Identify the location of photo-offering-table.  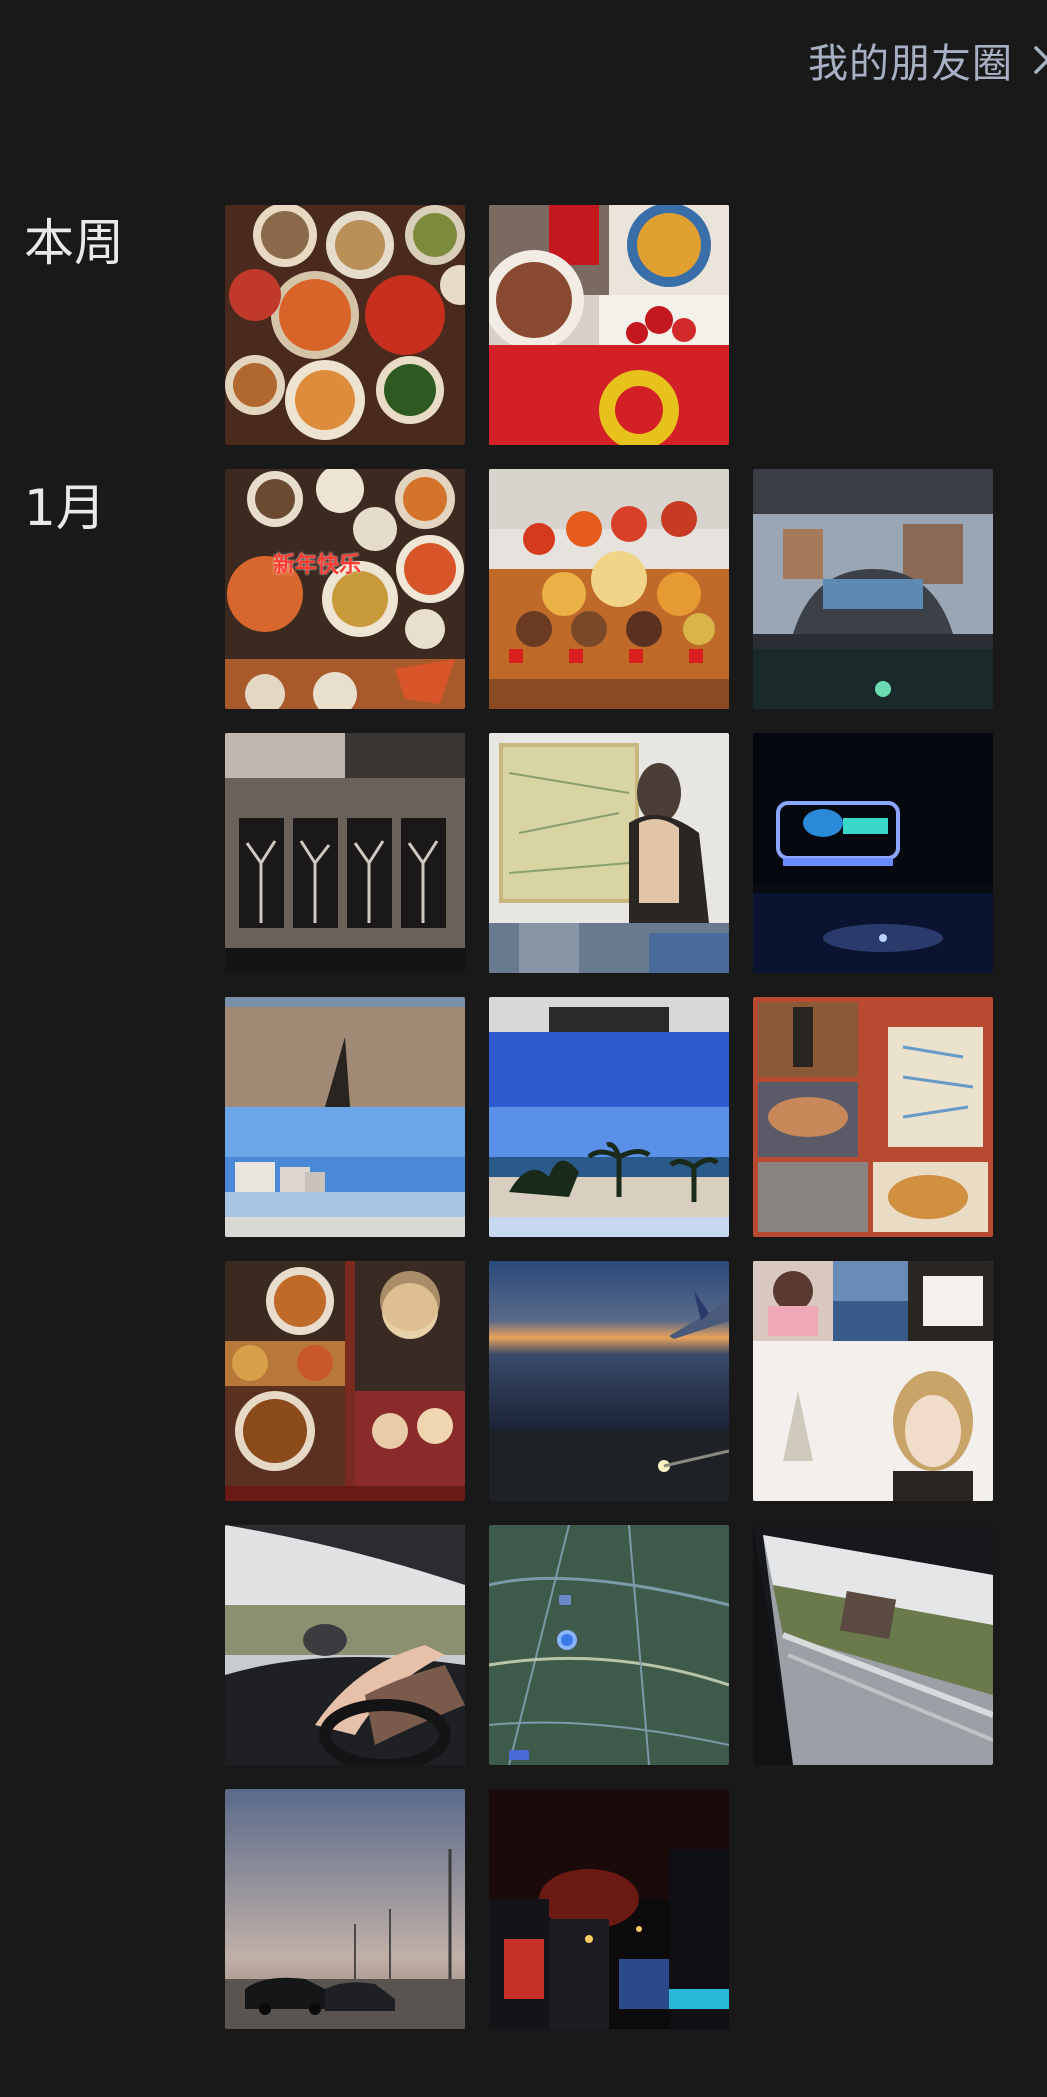
(609, 589).